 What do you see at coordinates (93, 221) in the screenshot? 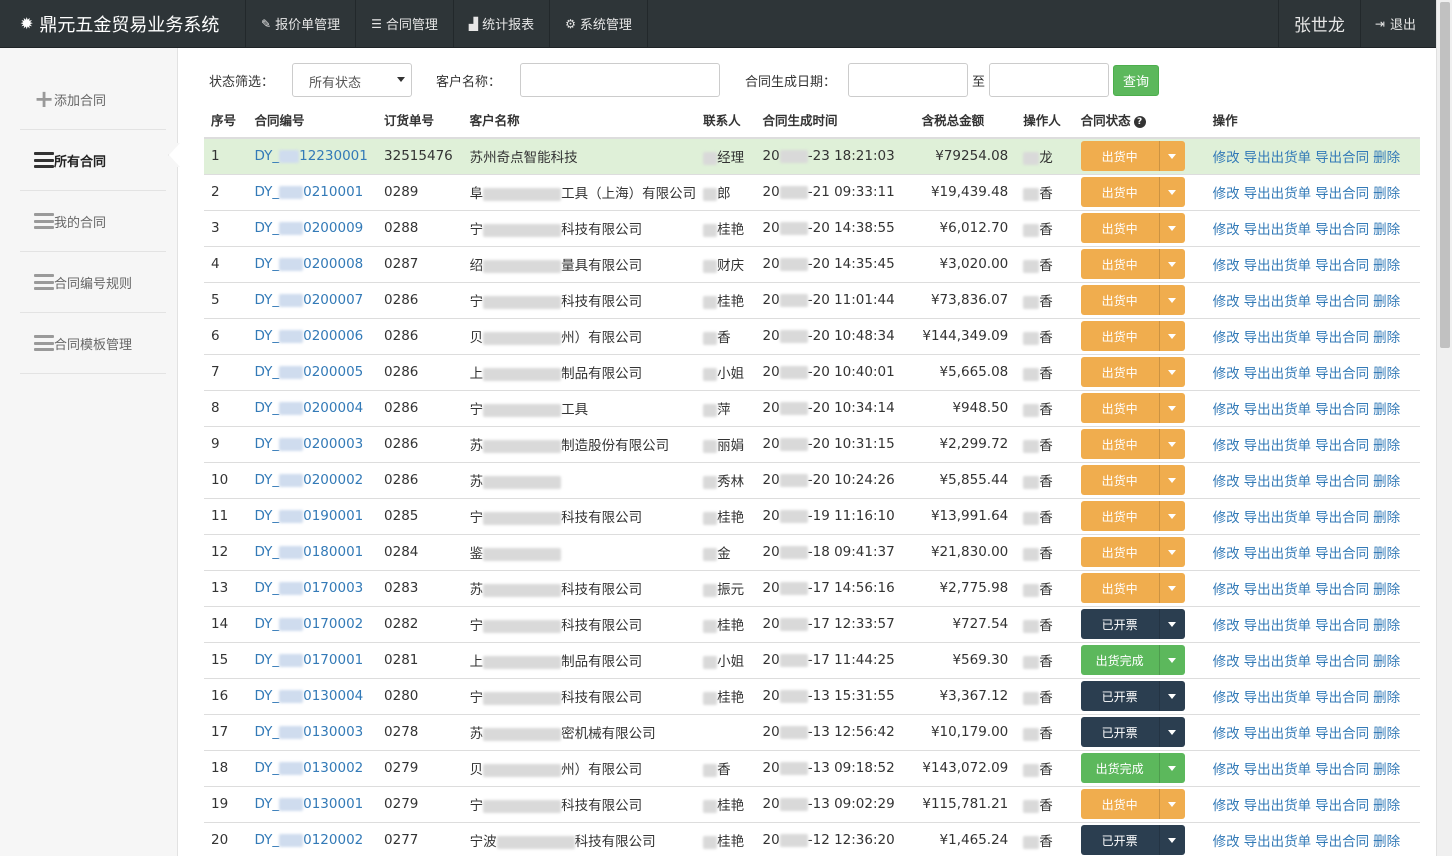
I see `sidebar-item-my-contracts: 我的合同` at bounding box center [93, 221].